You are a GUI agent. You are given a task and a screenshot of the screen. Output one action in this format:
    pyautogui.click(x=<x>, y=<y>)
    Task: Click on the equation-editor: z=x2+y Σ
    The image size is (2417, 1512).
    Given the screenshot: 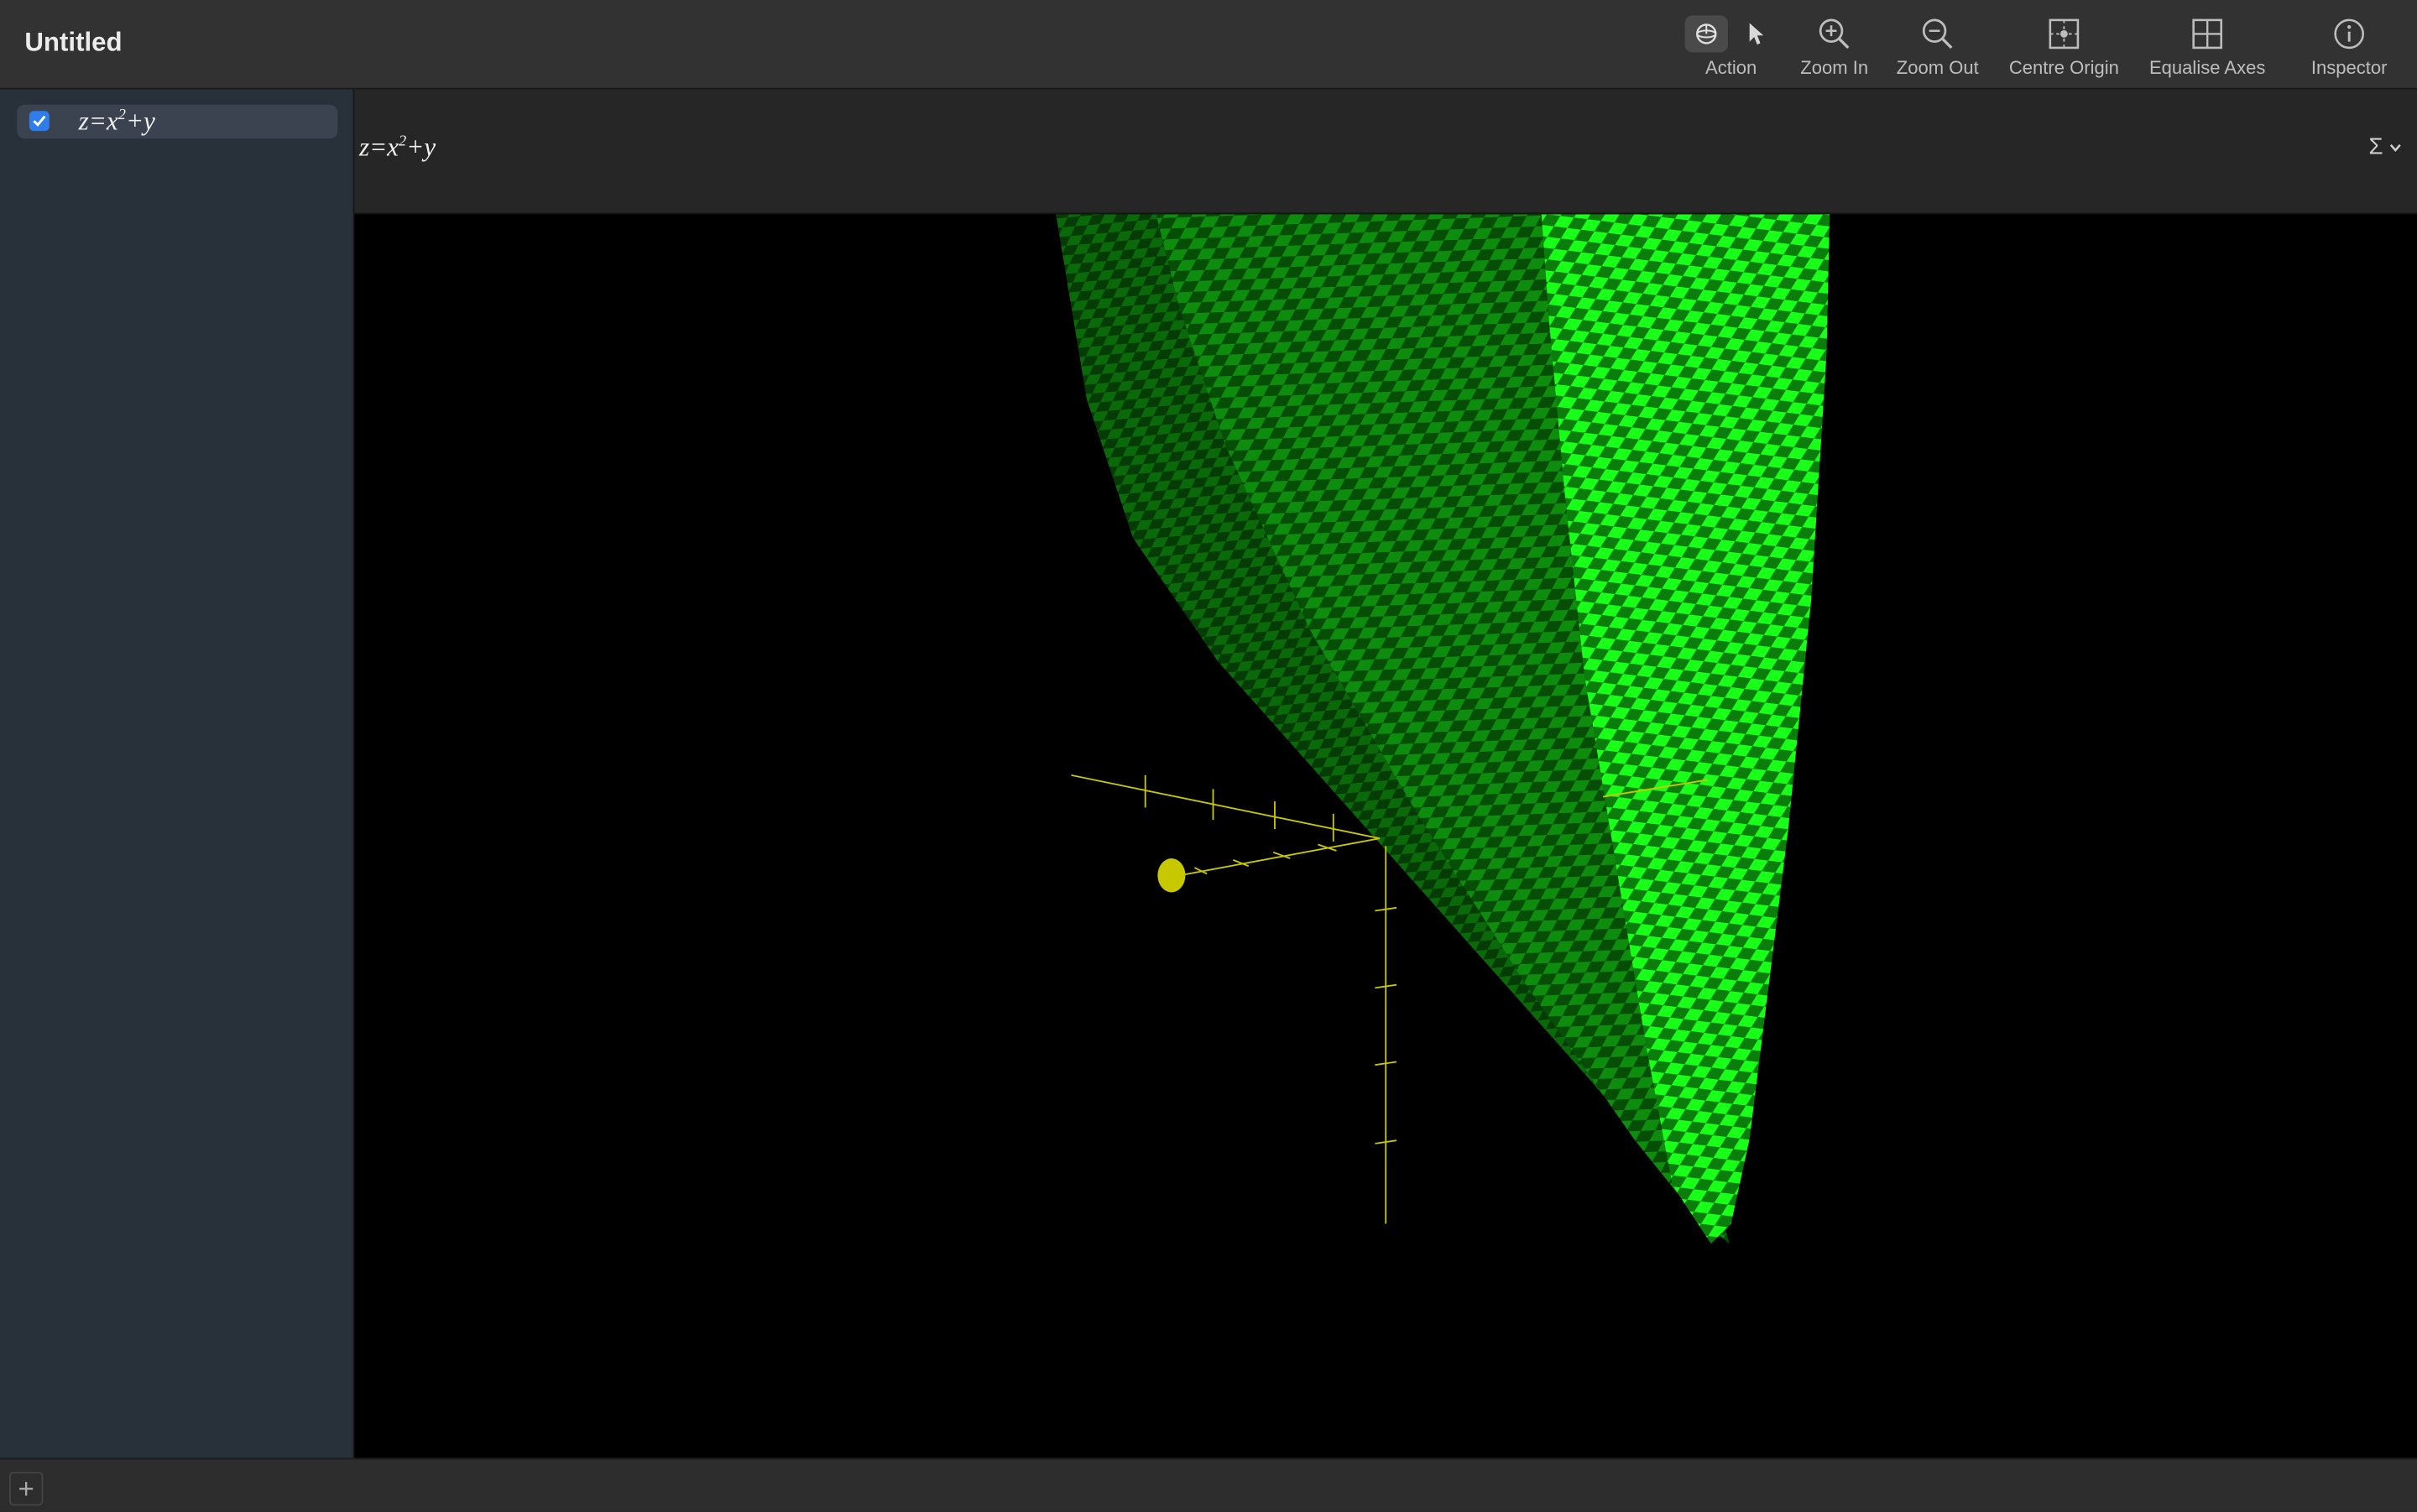 What is the action you would take?
    pyautogui.click(x=1385, y=152)
    